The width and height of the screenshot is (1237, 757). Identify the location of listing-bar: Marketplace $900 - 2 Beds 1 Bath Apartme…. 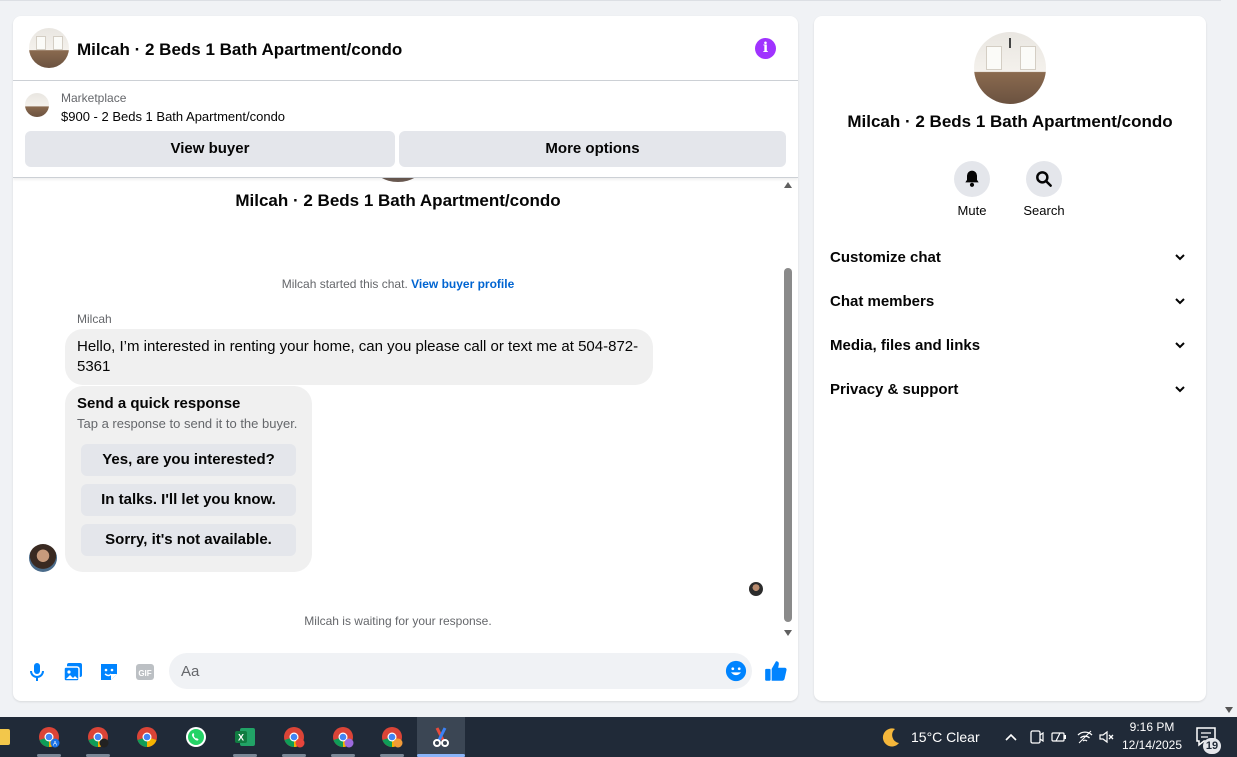
(405, 129).